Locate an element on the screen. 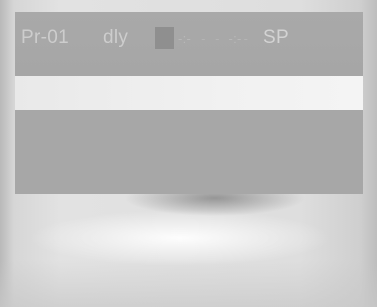  segment-dash-end: - is located at coordinates (247, 38).